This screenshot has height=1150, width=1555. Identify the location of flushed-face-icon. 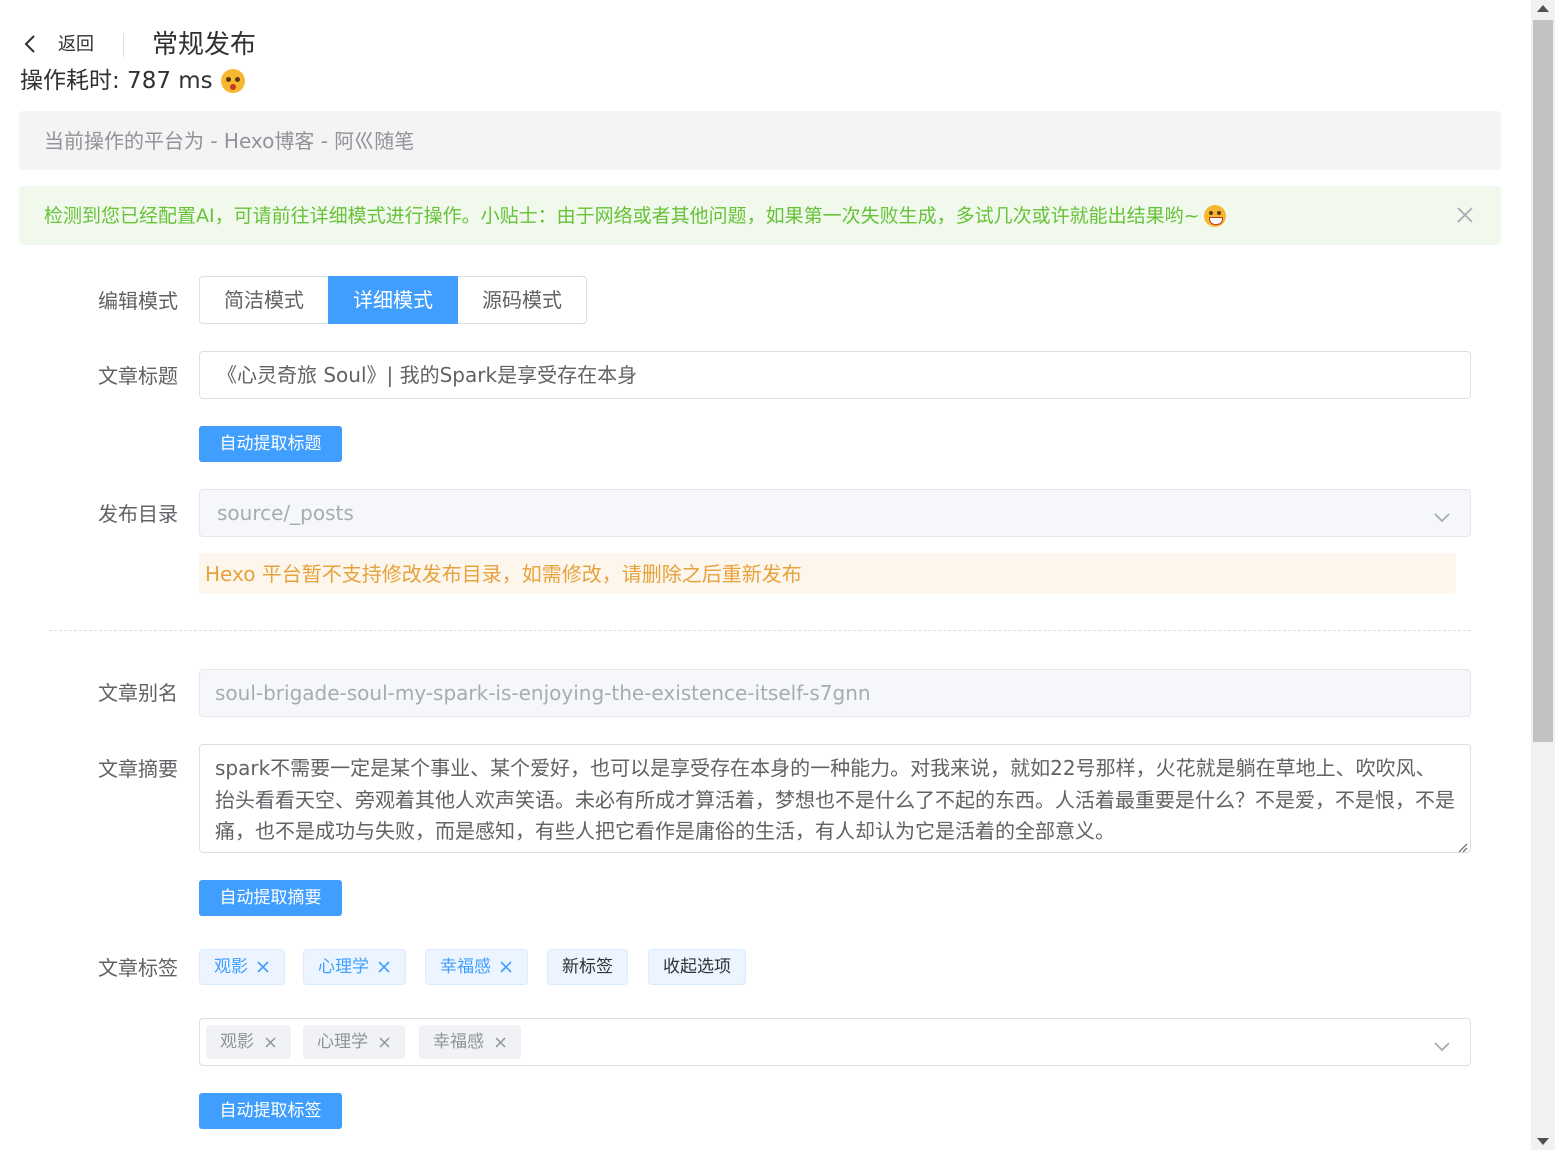
(232, 81).